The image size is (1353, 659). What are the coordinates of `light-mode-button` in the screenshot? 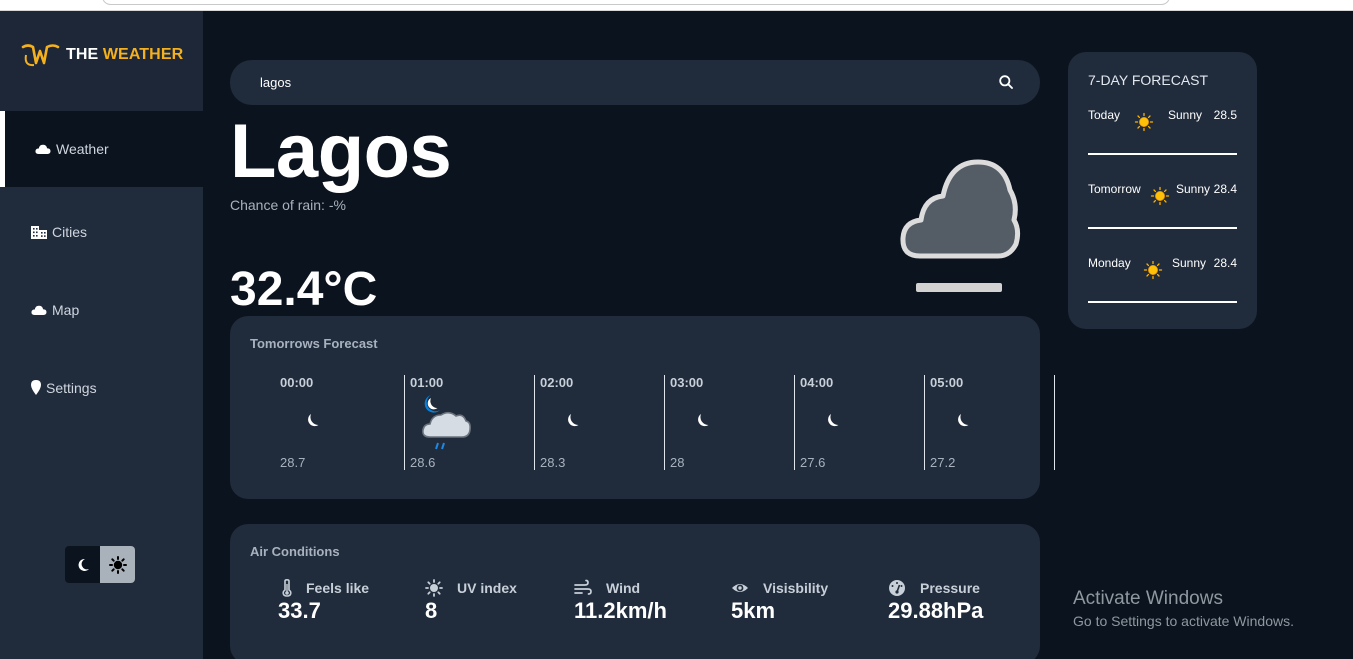 It's located at (117, 564).